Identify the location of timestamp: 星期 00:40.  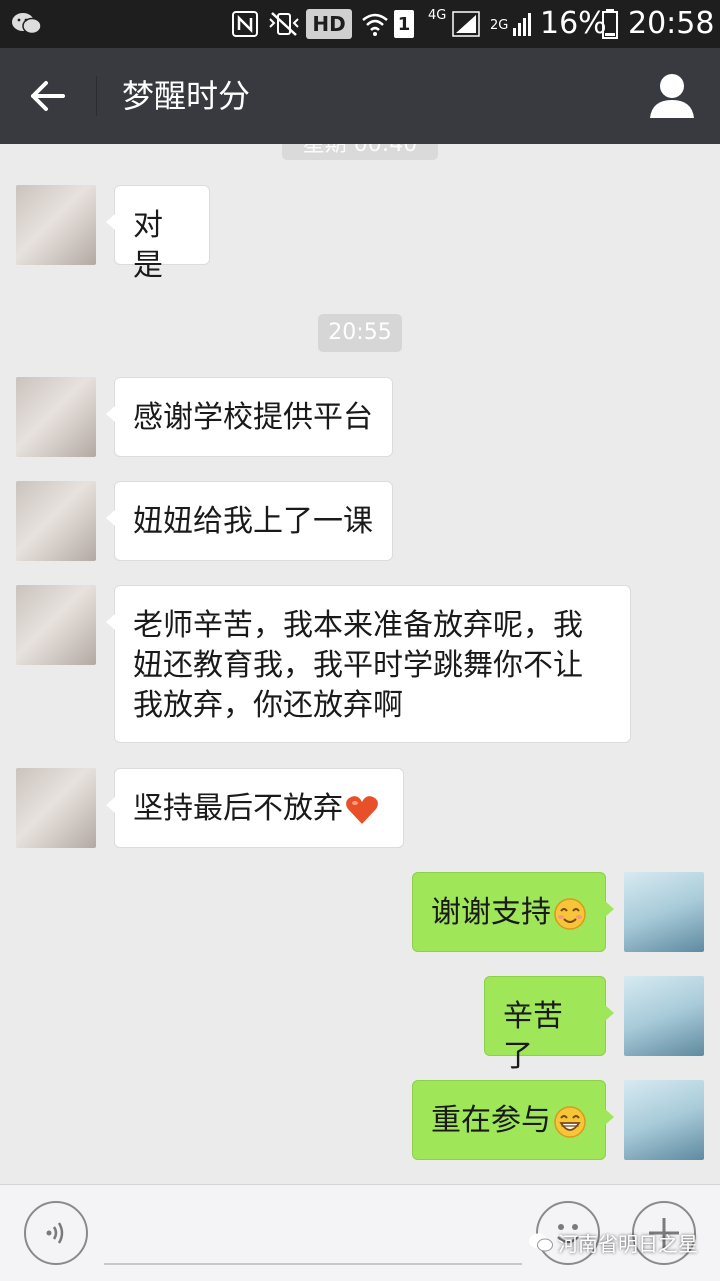
(360, 152).